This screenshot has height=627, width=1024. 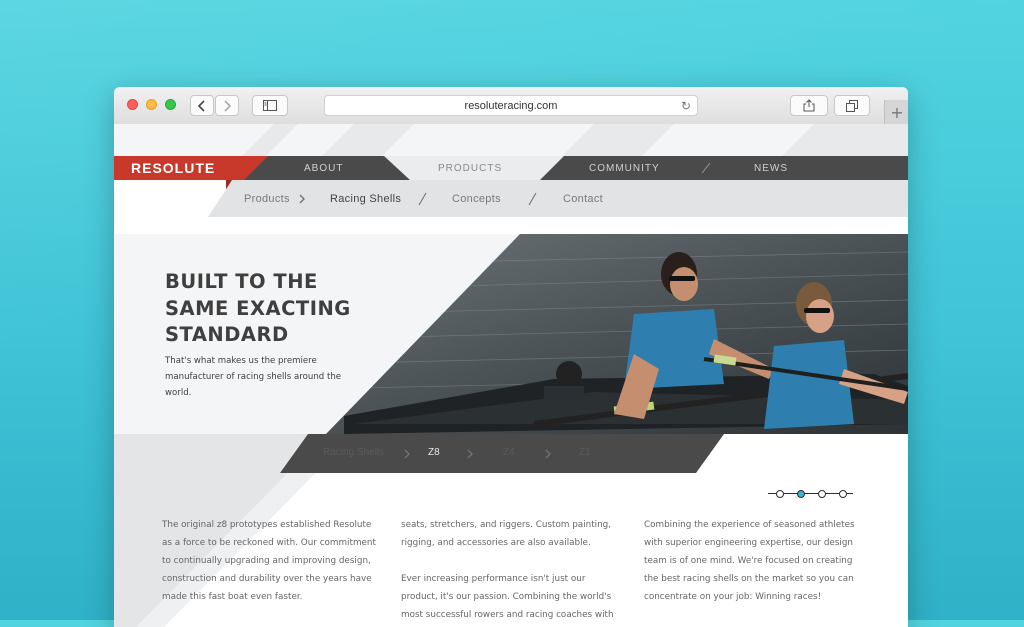 What do you see at coordinates (258, 308) in the screenshot?
I see `hero-headline-line: SAME EXACTING` at bounding box center [258, 308].